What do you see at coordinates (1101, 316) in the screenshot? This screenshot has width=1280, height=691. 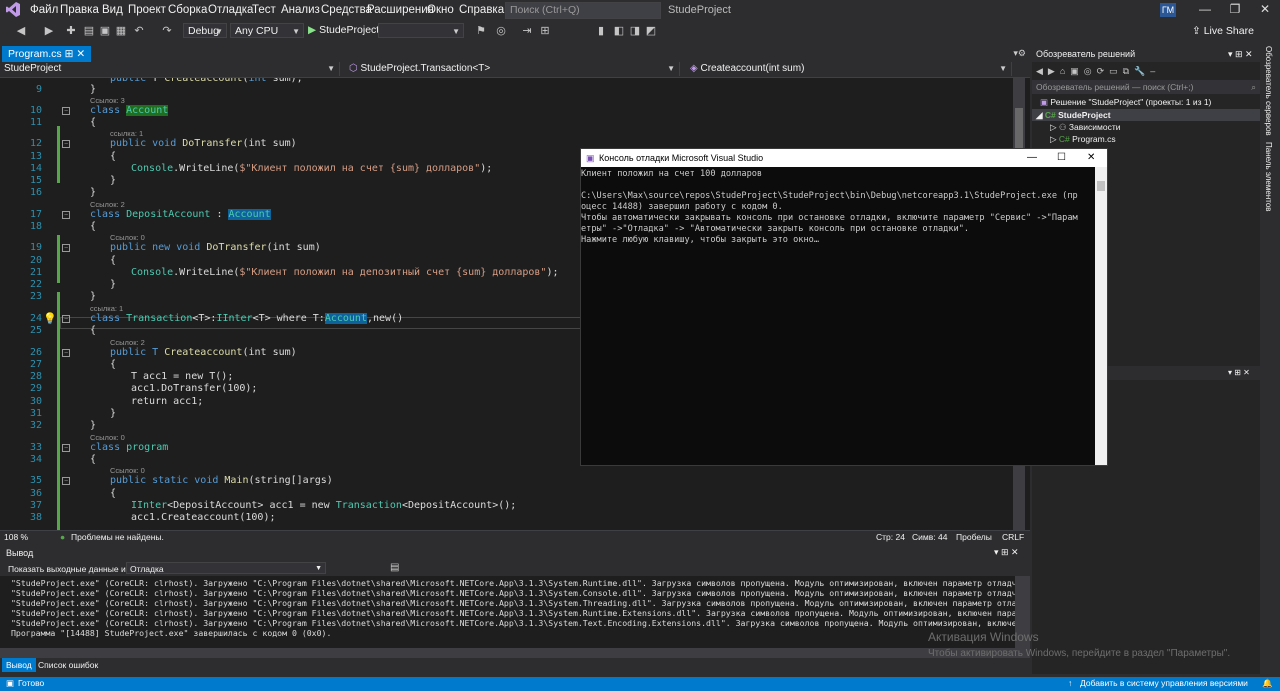 I see `console-scrollbar` at bounding box center [1101, 316].